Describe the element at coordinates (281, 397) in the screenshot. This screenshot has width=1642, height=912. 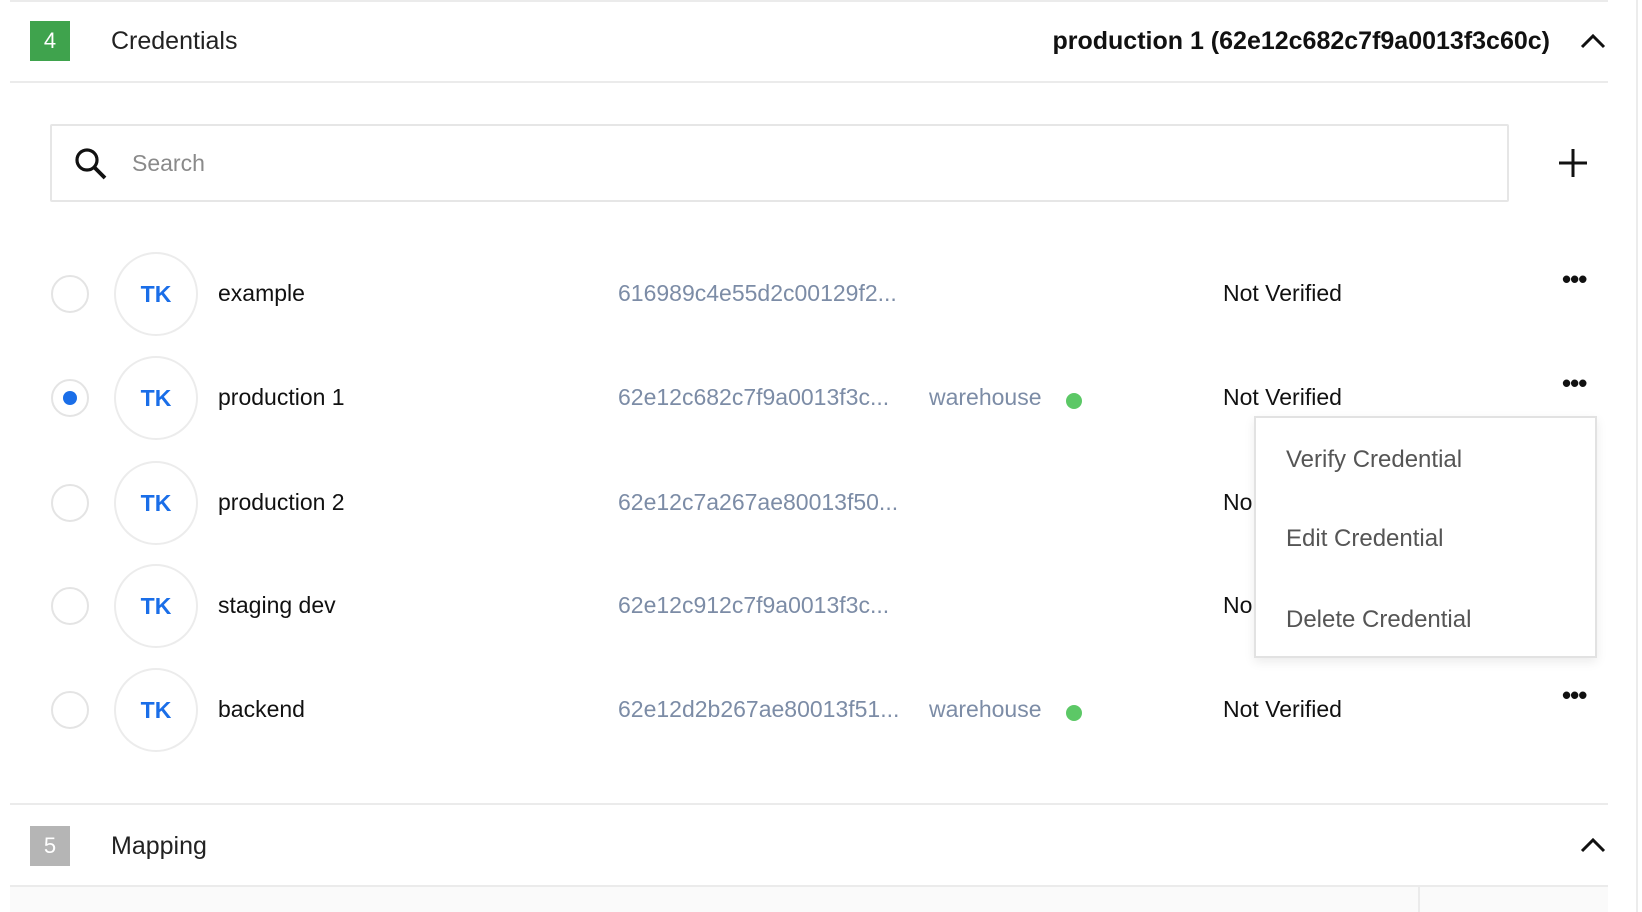
I see `credential-name: production 1` at that location.